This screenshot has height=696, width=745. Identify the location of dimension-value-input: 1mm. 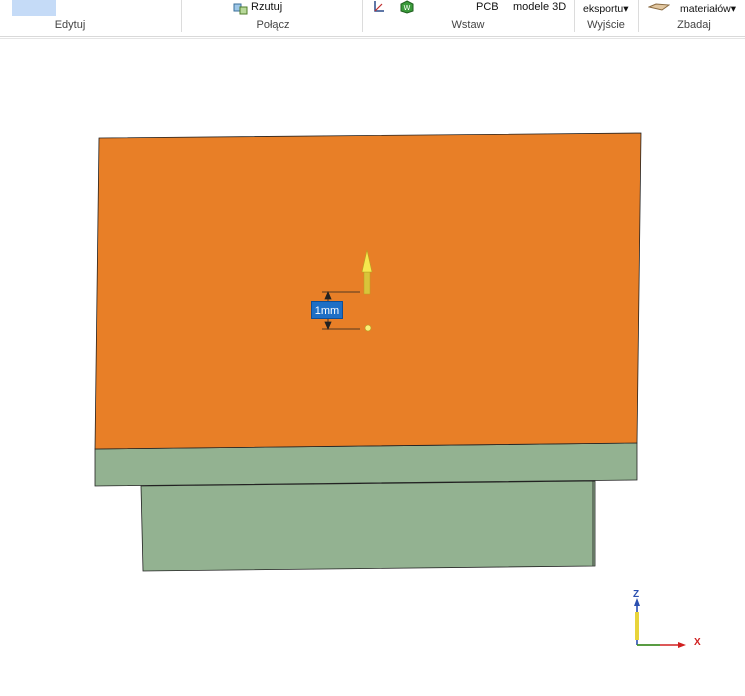
(327, 310).